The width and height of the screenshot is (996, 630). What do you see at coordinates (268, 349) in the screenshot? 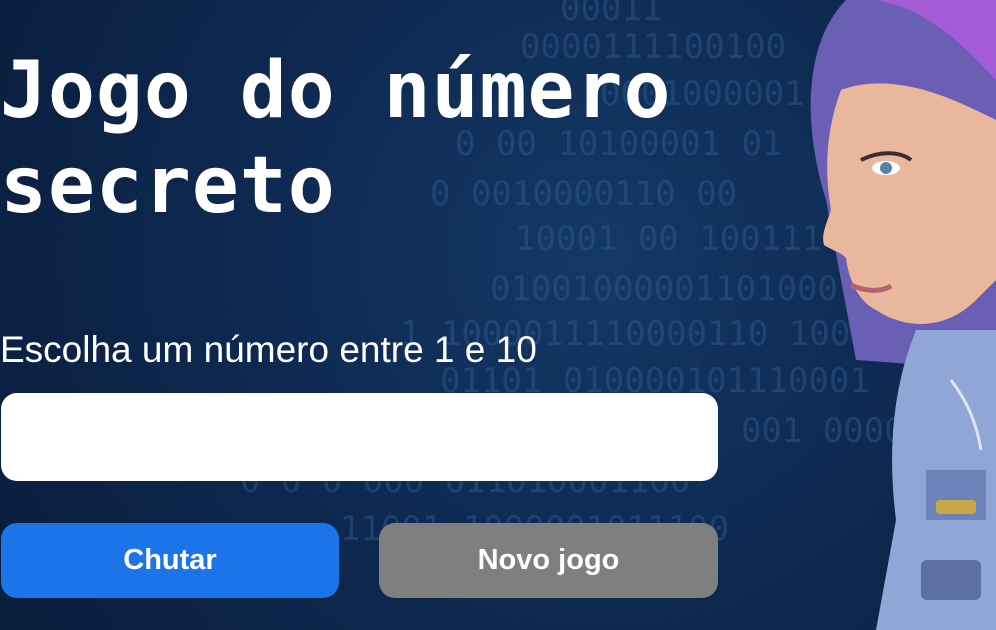
I see `instruction-text: Escolha um número entre 1 e 10` at bounding box center [268, 349].